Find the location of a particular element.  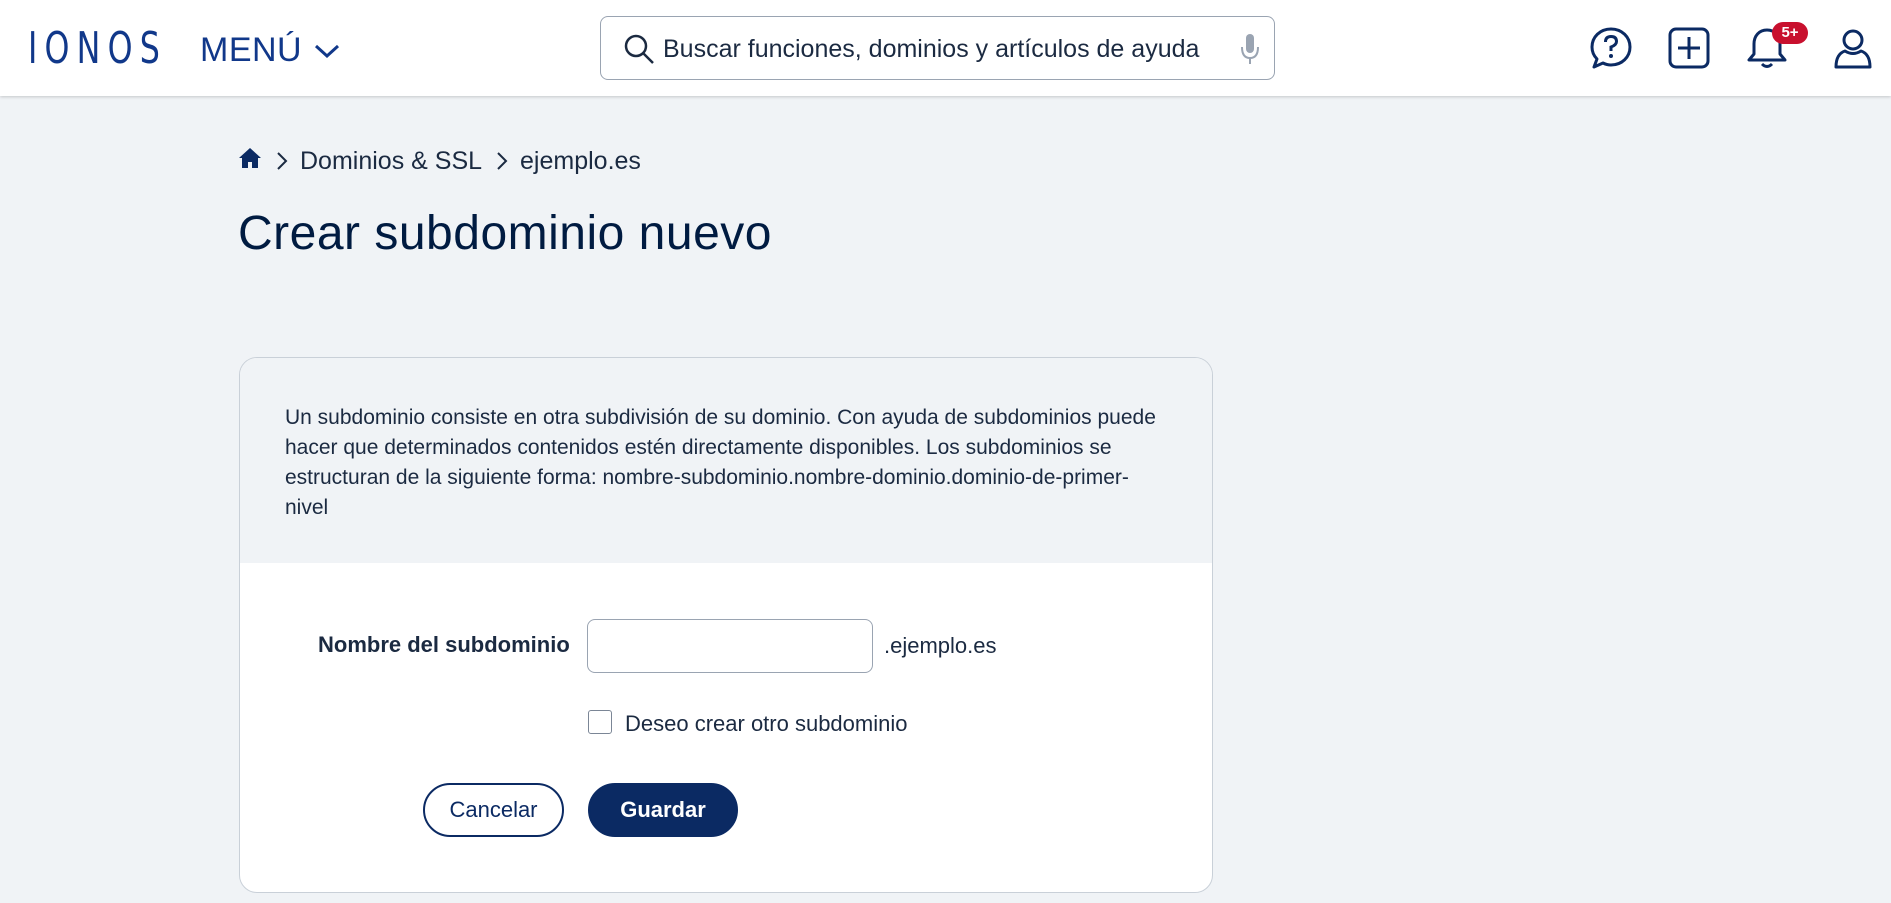

microphone-icon is located at coordinates (1250, 51).